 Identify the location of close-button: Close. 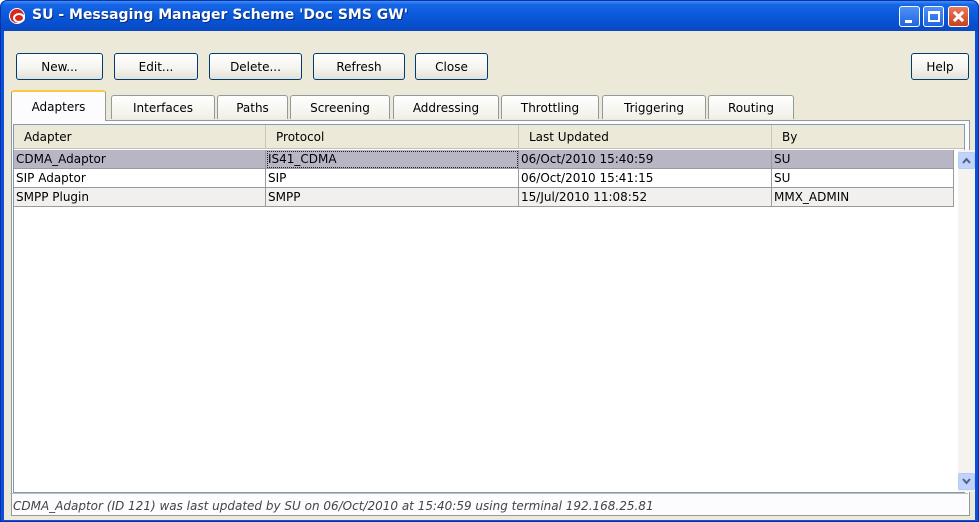
(451, 66).